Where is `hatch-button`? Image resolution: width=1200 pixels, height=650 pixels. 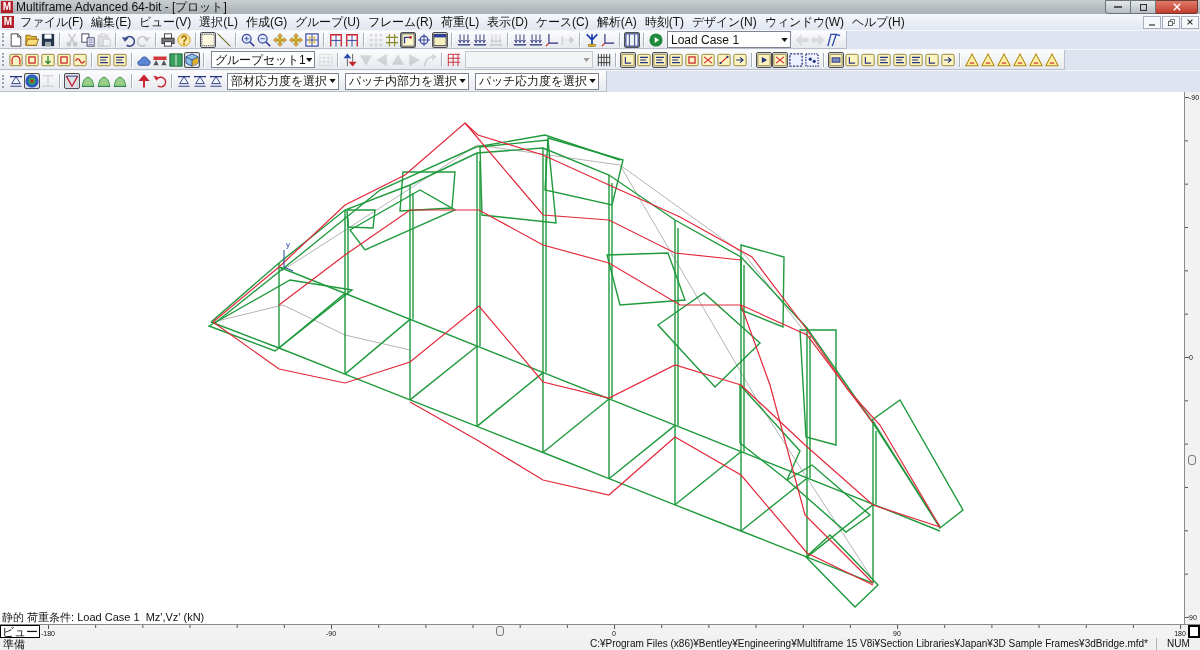
hatch-button is located at coordinates (604, 59).